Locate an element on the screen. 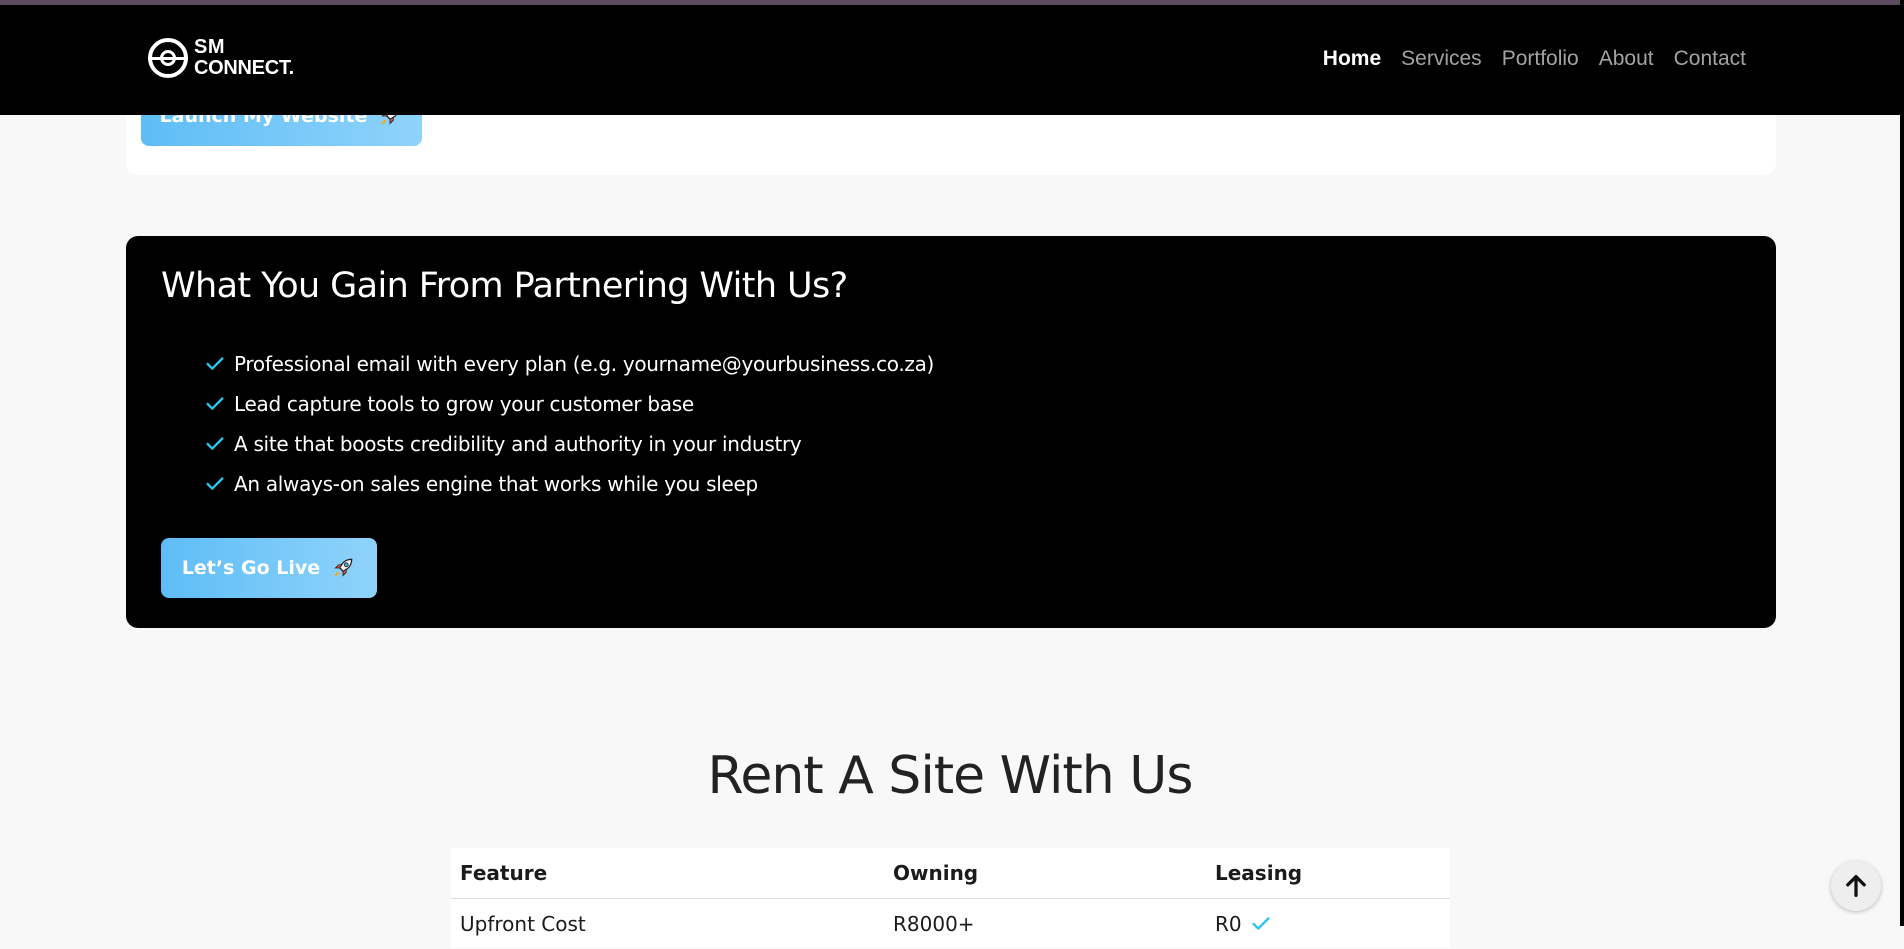  page-scrollbar is located at coordinates (1902, 463).